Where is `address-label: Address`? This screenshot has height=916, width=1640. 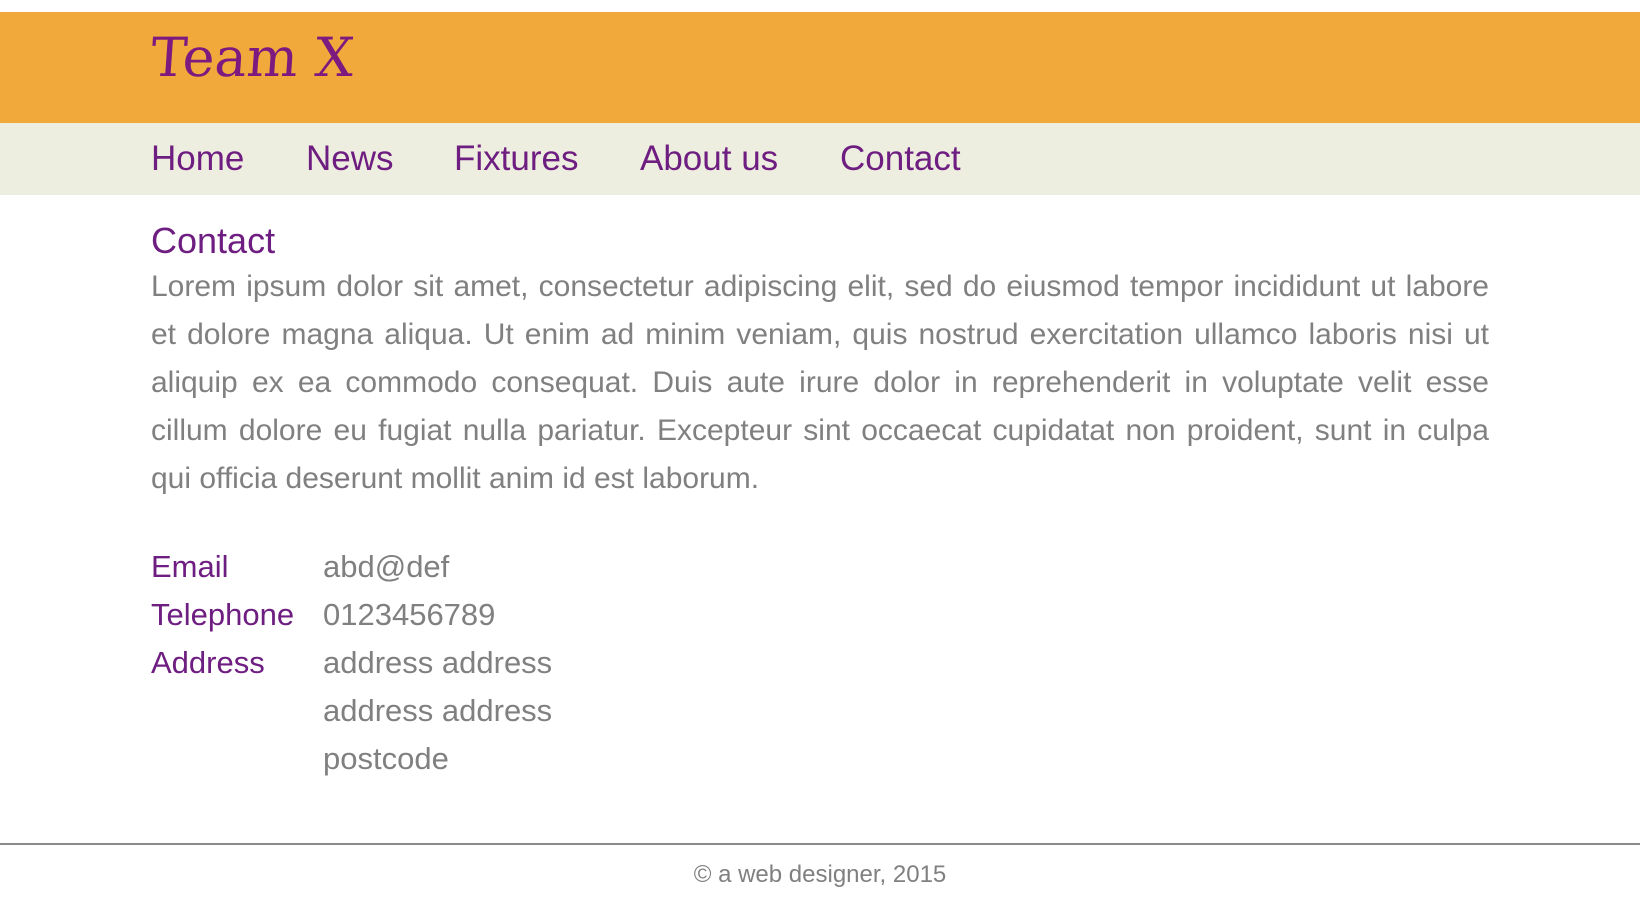 address-label: Address is located at coordinates (208, 662).